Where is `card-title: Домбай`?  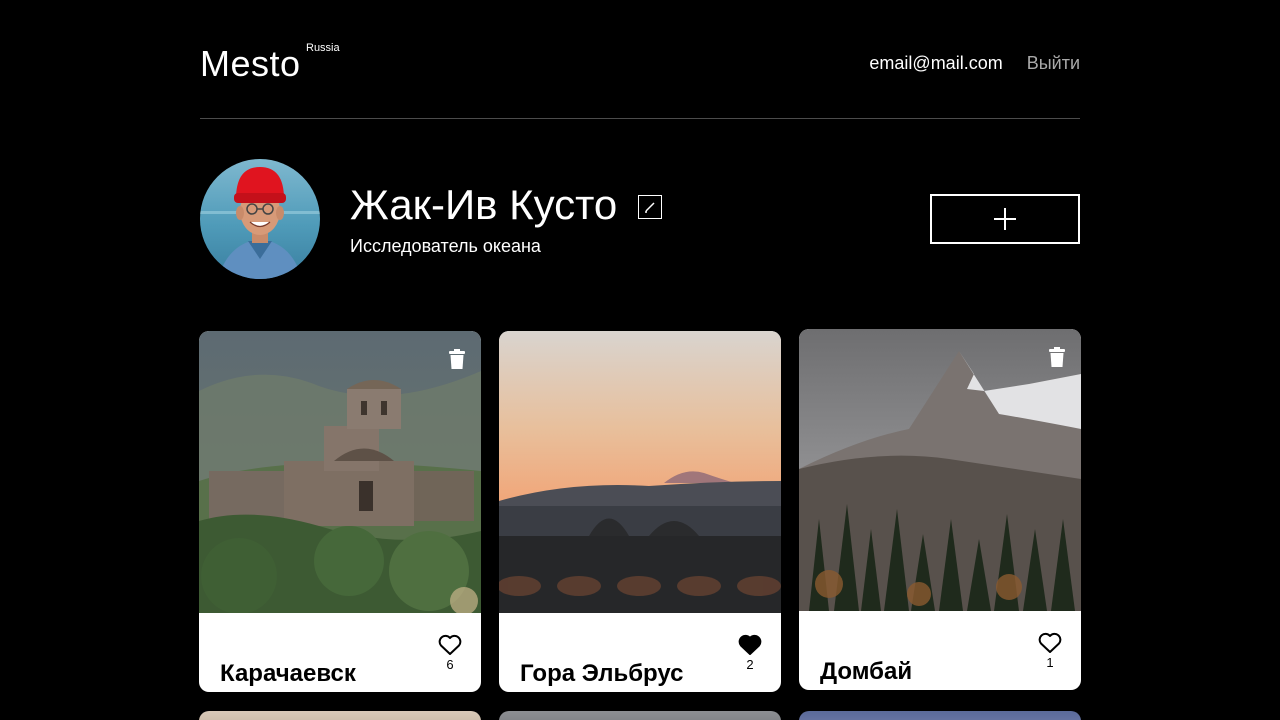
card-title: Домбай is located at coordinates (866, 671).